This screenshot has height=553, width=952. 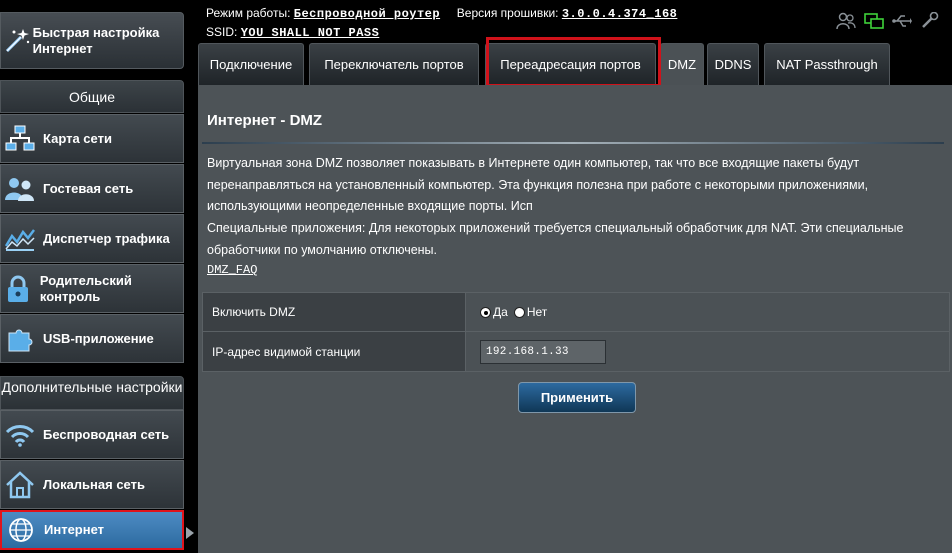 I want to click on home-icon, so click(x=20, y=484).